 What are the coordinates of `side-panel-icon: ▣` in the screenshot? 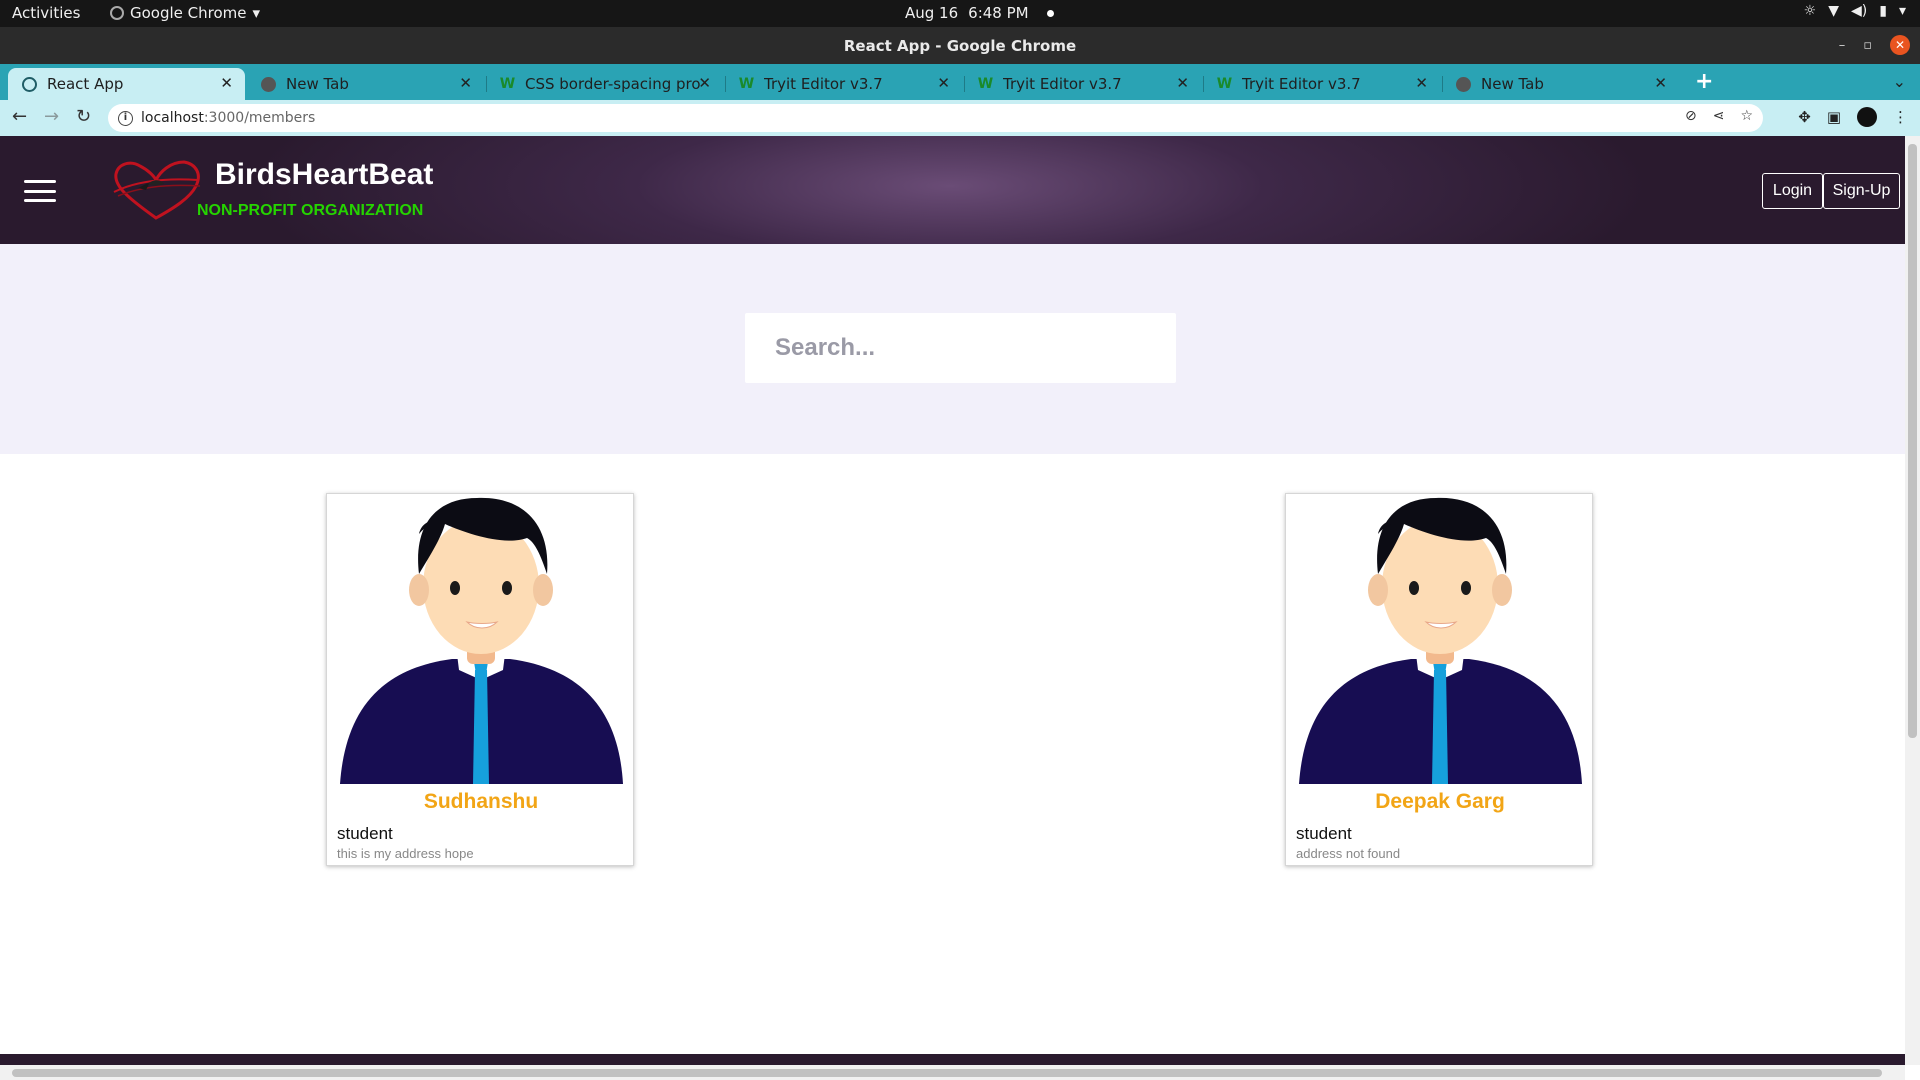 It's located at (1834, 117).